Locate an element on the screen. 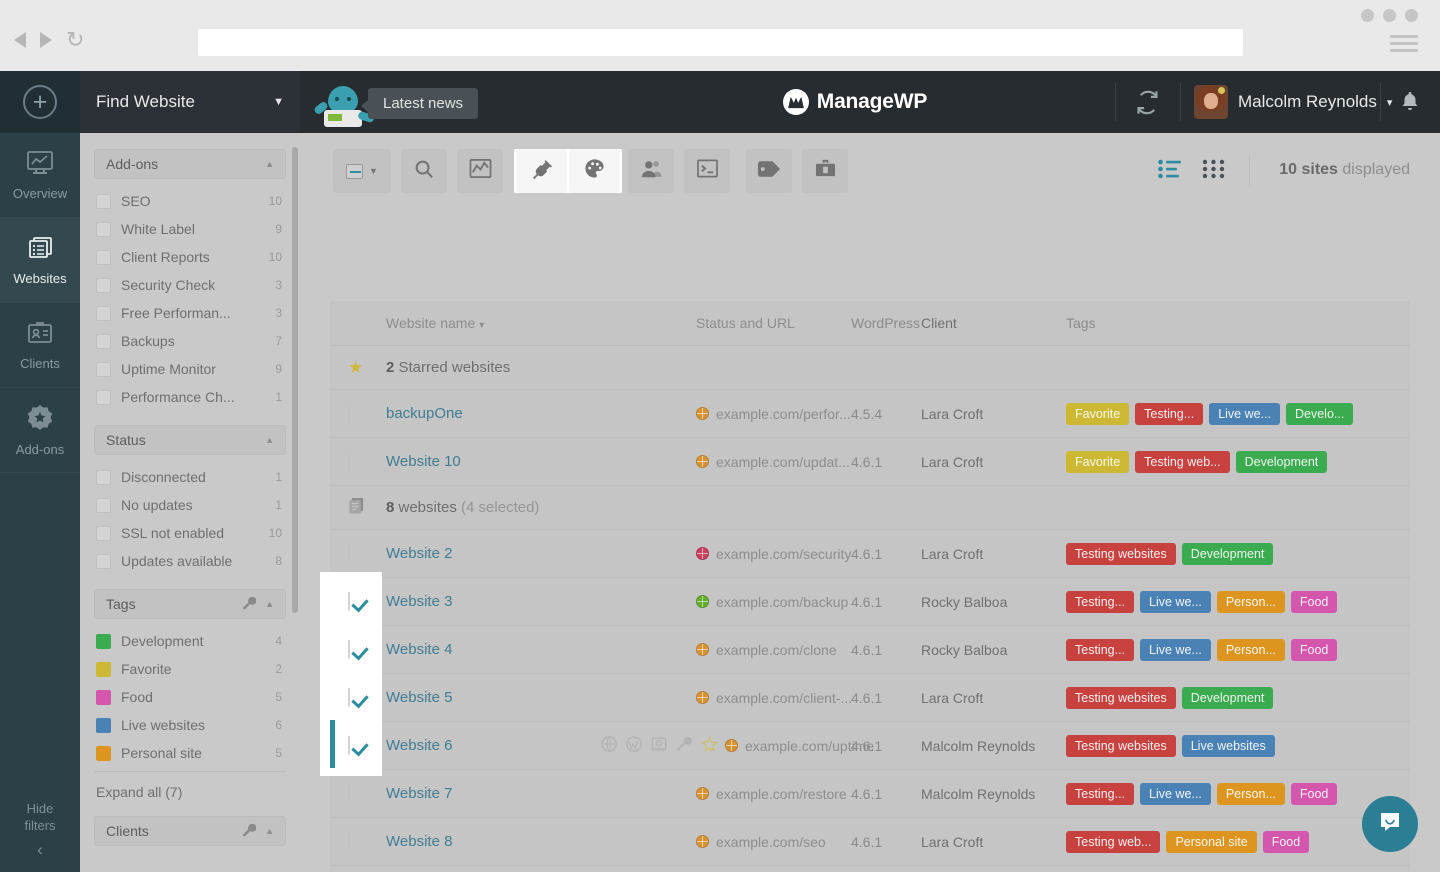 This screenshot has height=872, width=1440. users-button is located at coordinates (651, 171).